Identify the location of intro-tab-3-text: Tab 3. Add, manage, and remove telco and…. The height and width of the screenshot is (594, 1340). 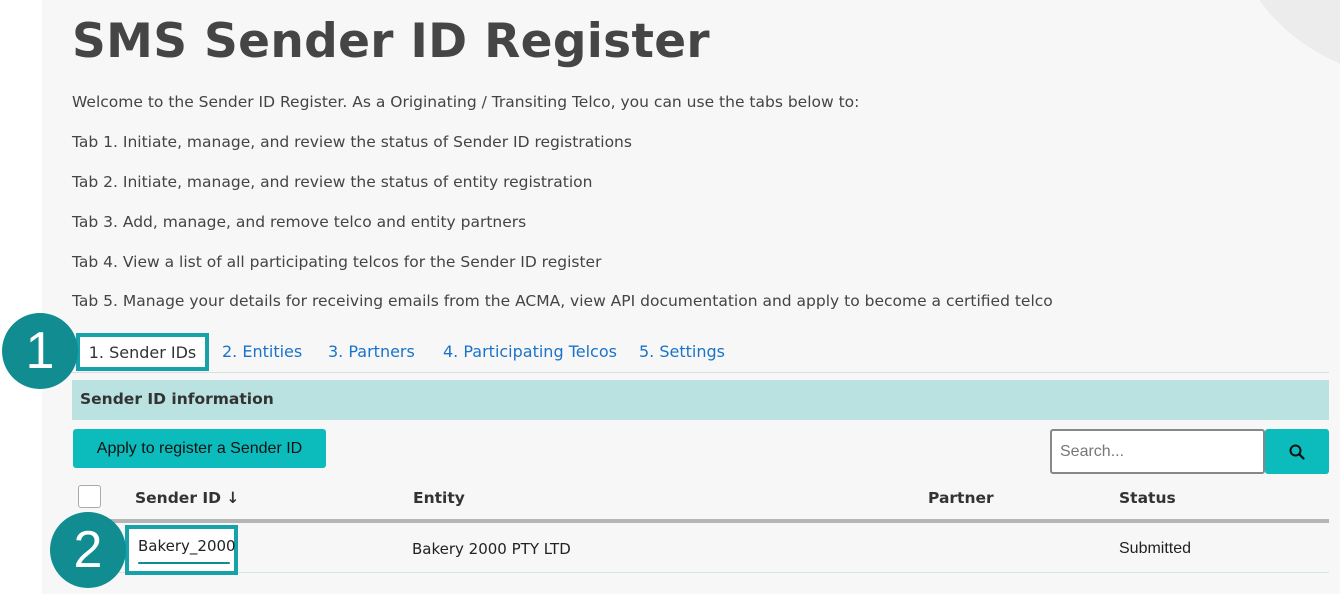
(299, 222).